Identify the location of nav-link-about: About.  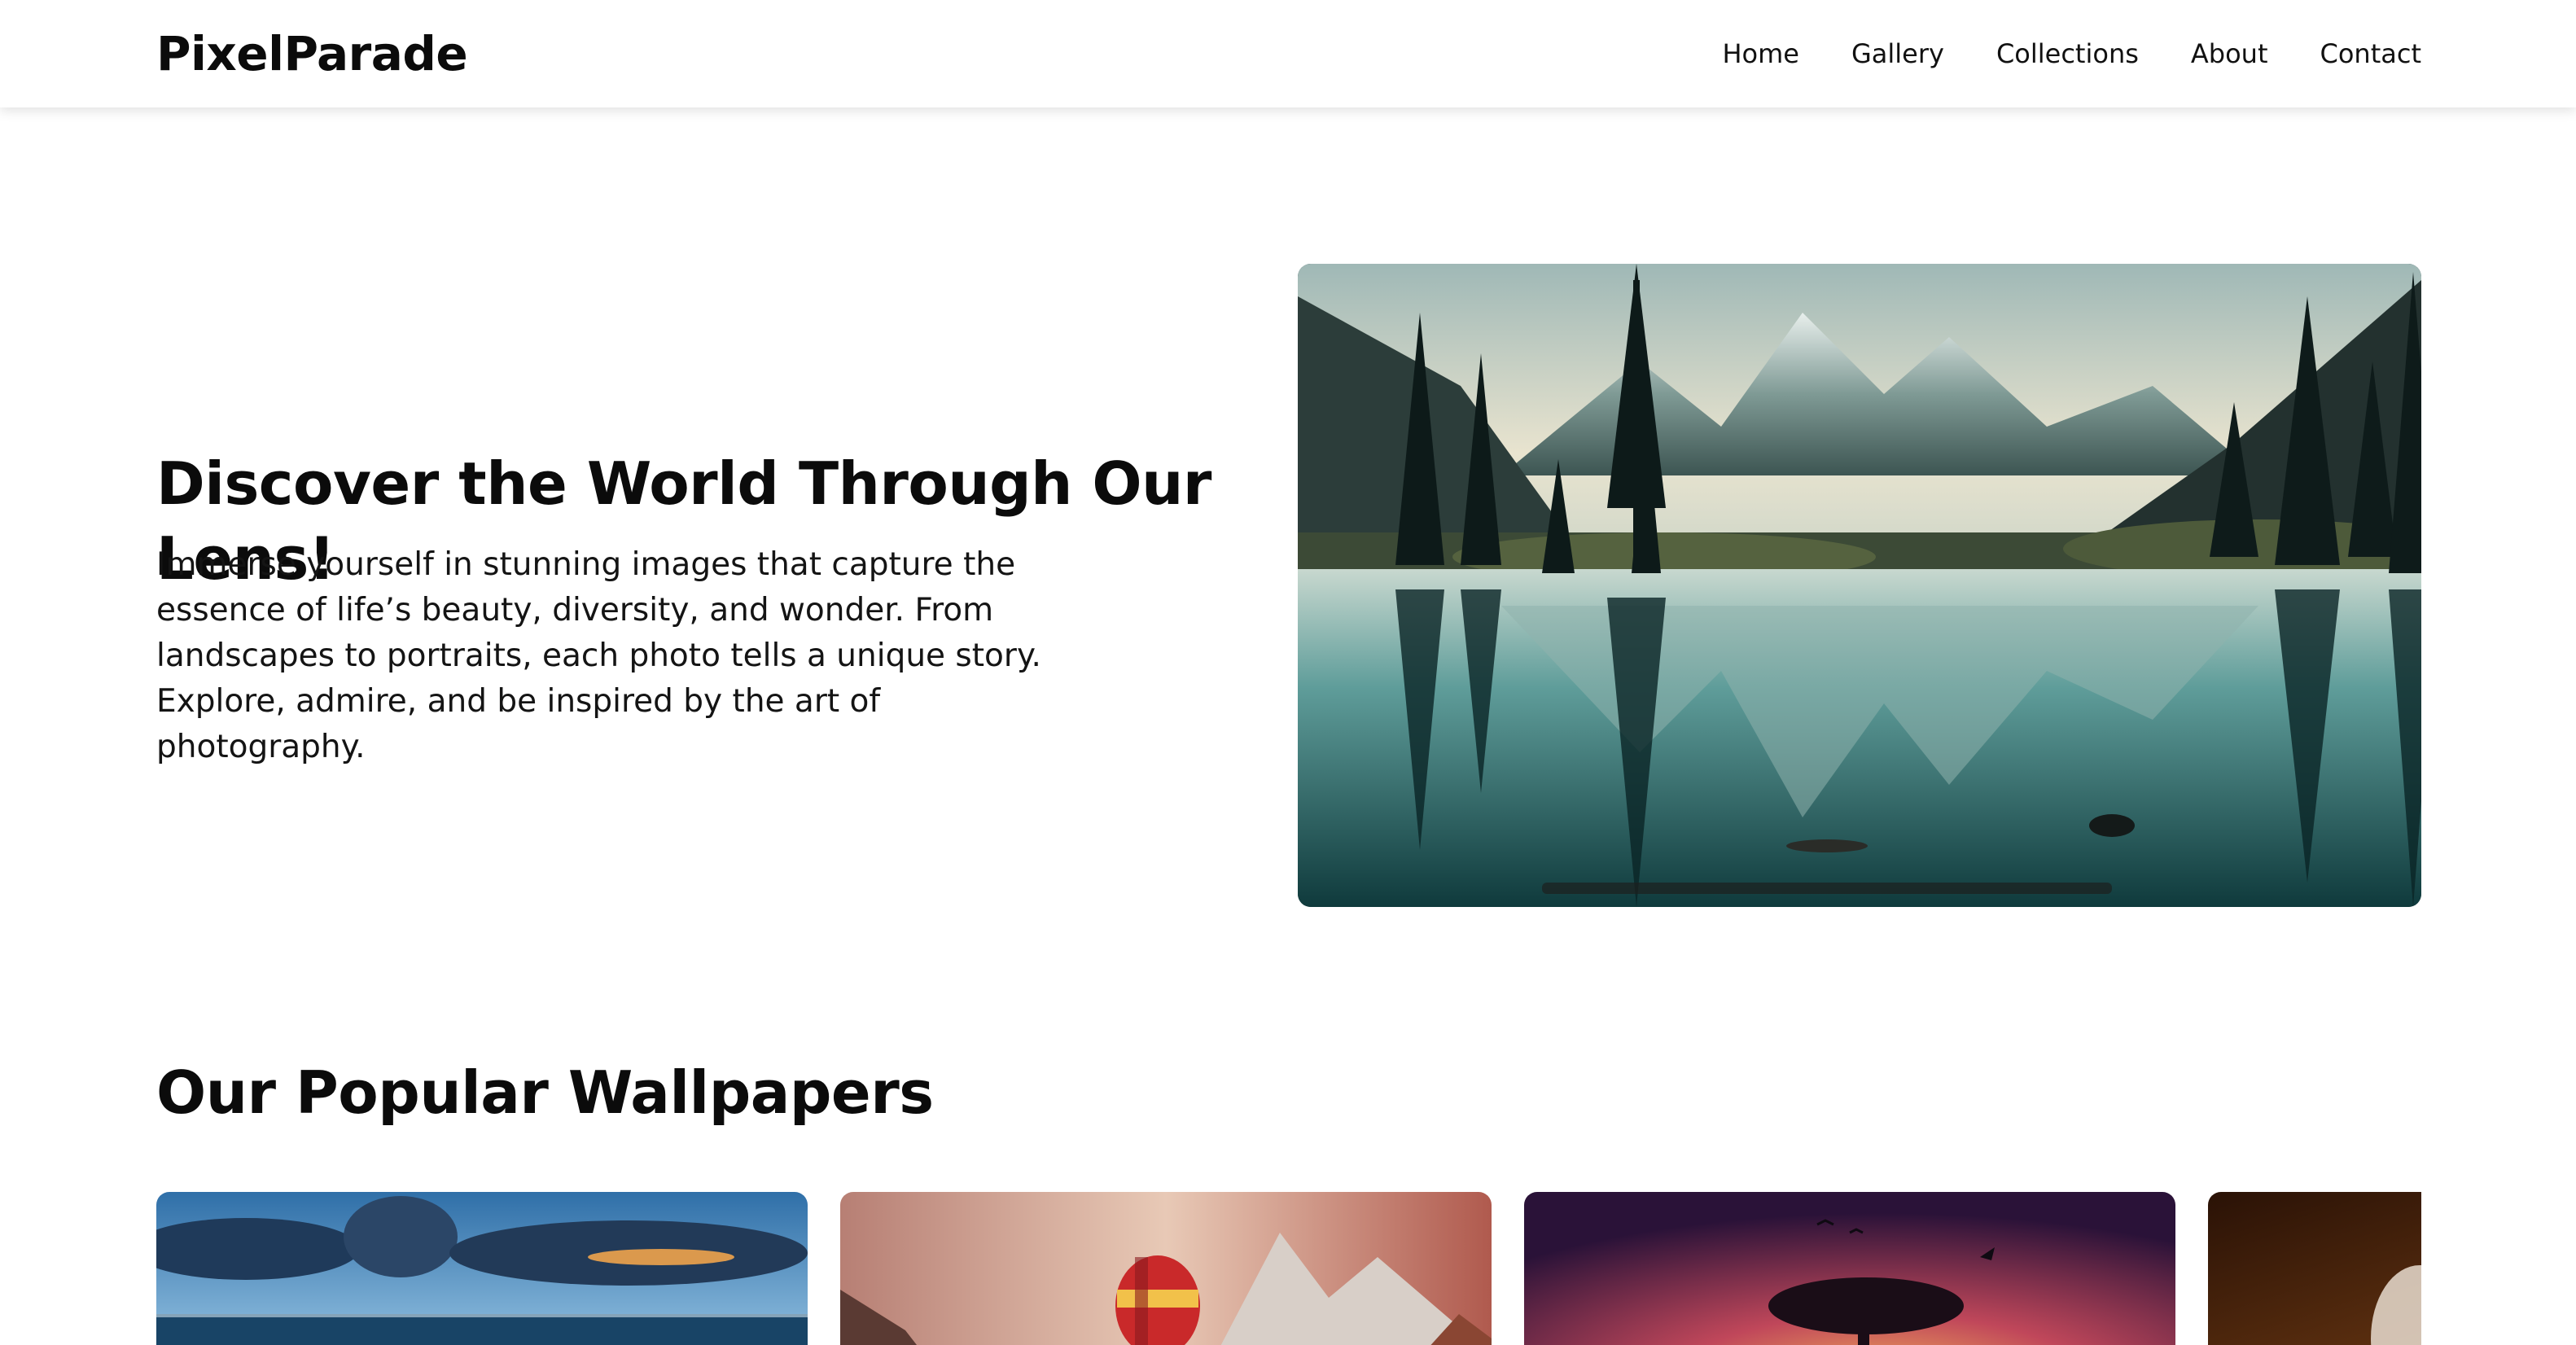
(2229, 54).